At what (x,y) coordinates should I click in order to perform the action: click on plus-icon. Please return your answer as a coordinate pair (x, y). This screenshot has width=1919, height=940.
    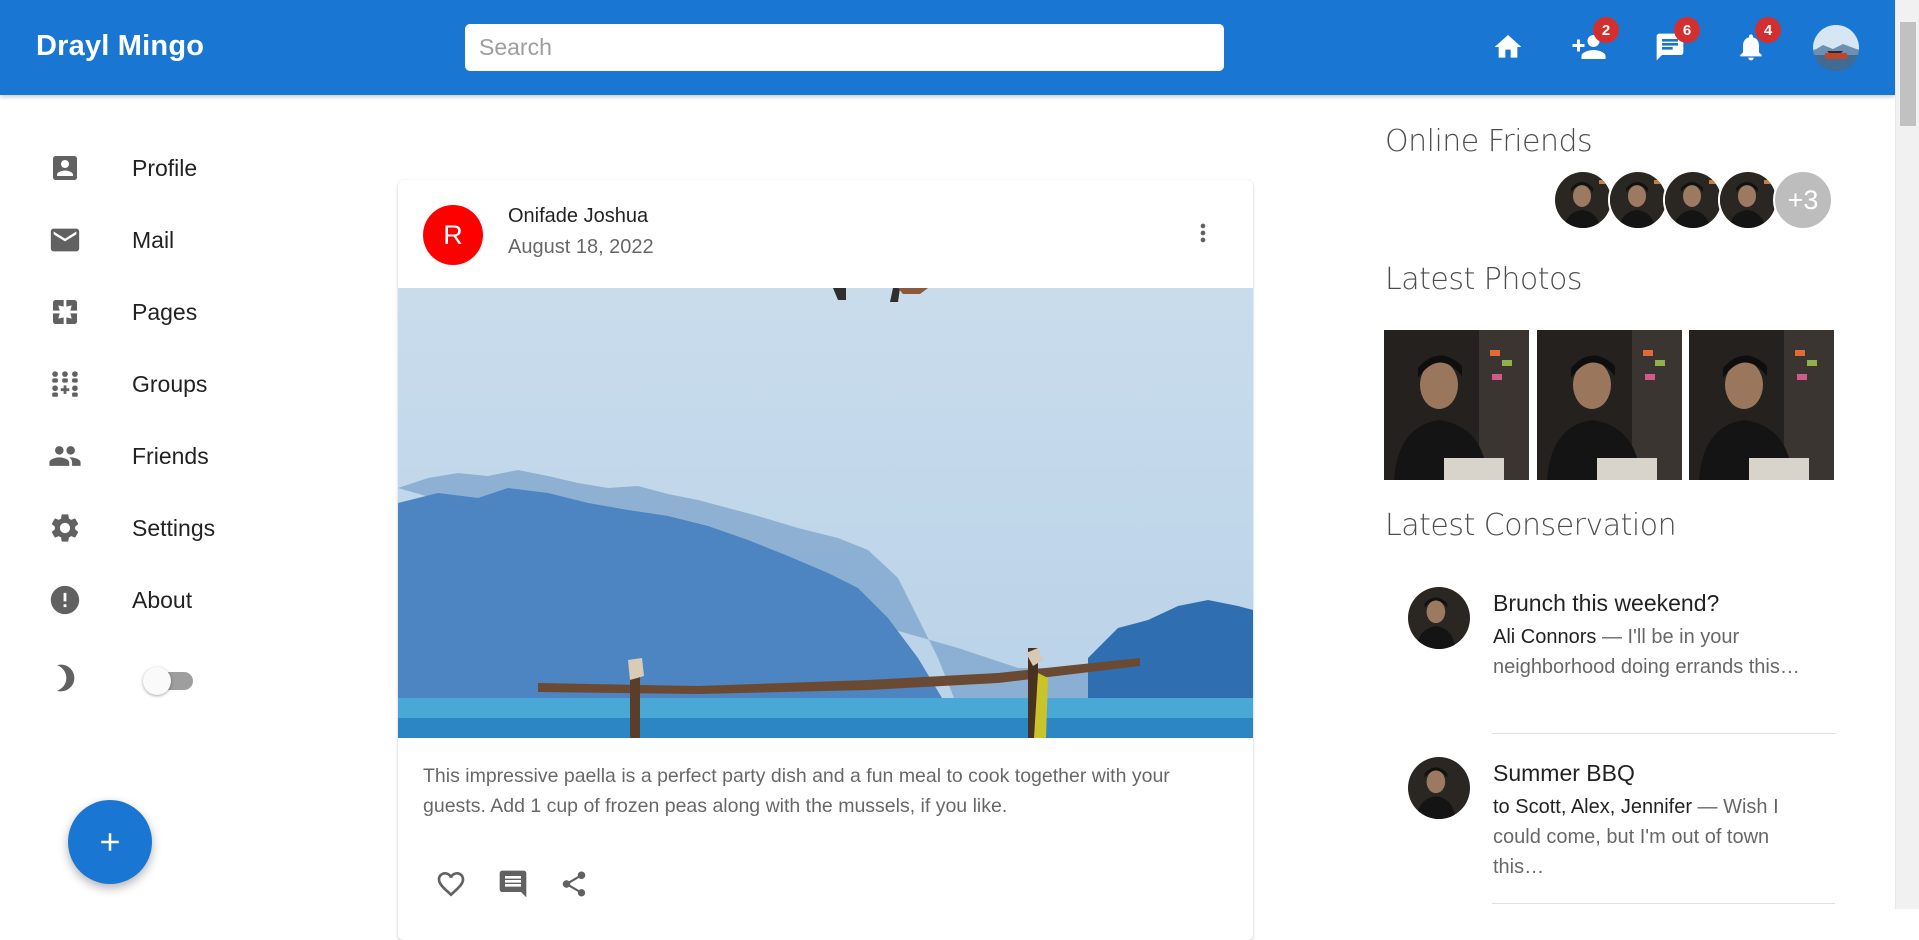
    Looking at the image, I should click on (110, 842).